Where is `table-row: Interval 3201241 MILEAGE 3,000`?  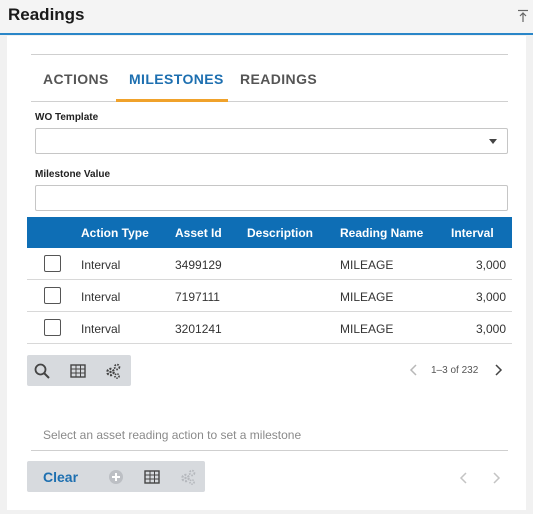 table-row: Interval 3201241 MILEAGE 3,000 is located at coordinates (269, 328).